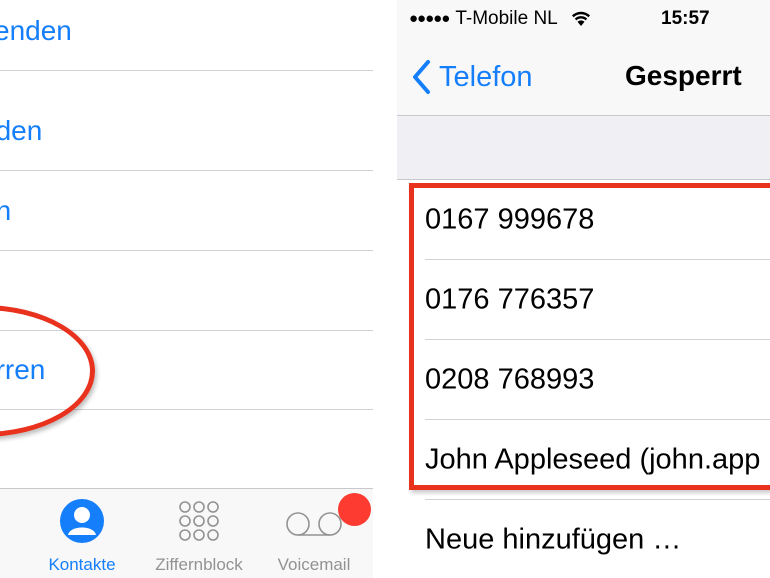  I want to click on page-title: Gesperrt, so click(683, 75).